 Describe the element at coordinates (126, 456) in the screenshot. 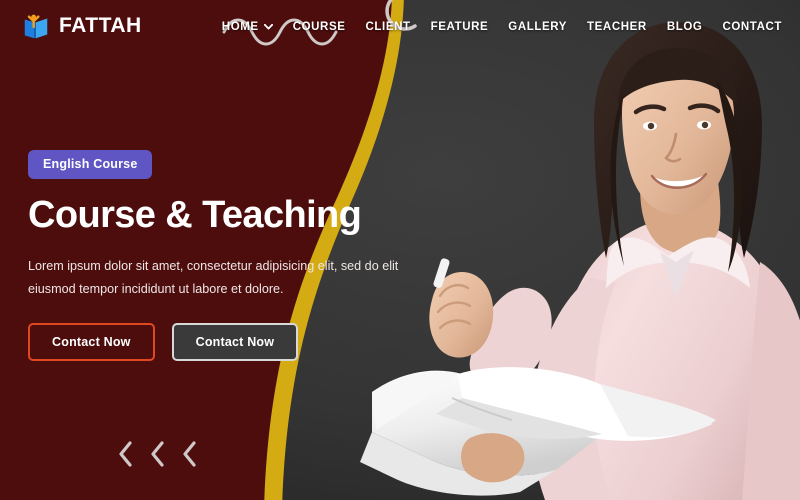

I see `chevron-left-icon` at that location.